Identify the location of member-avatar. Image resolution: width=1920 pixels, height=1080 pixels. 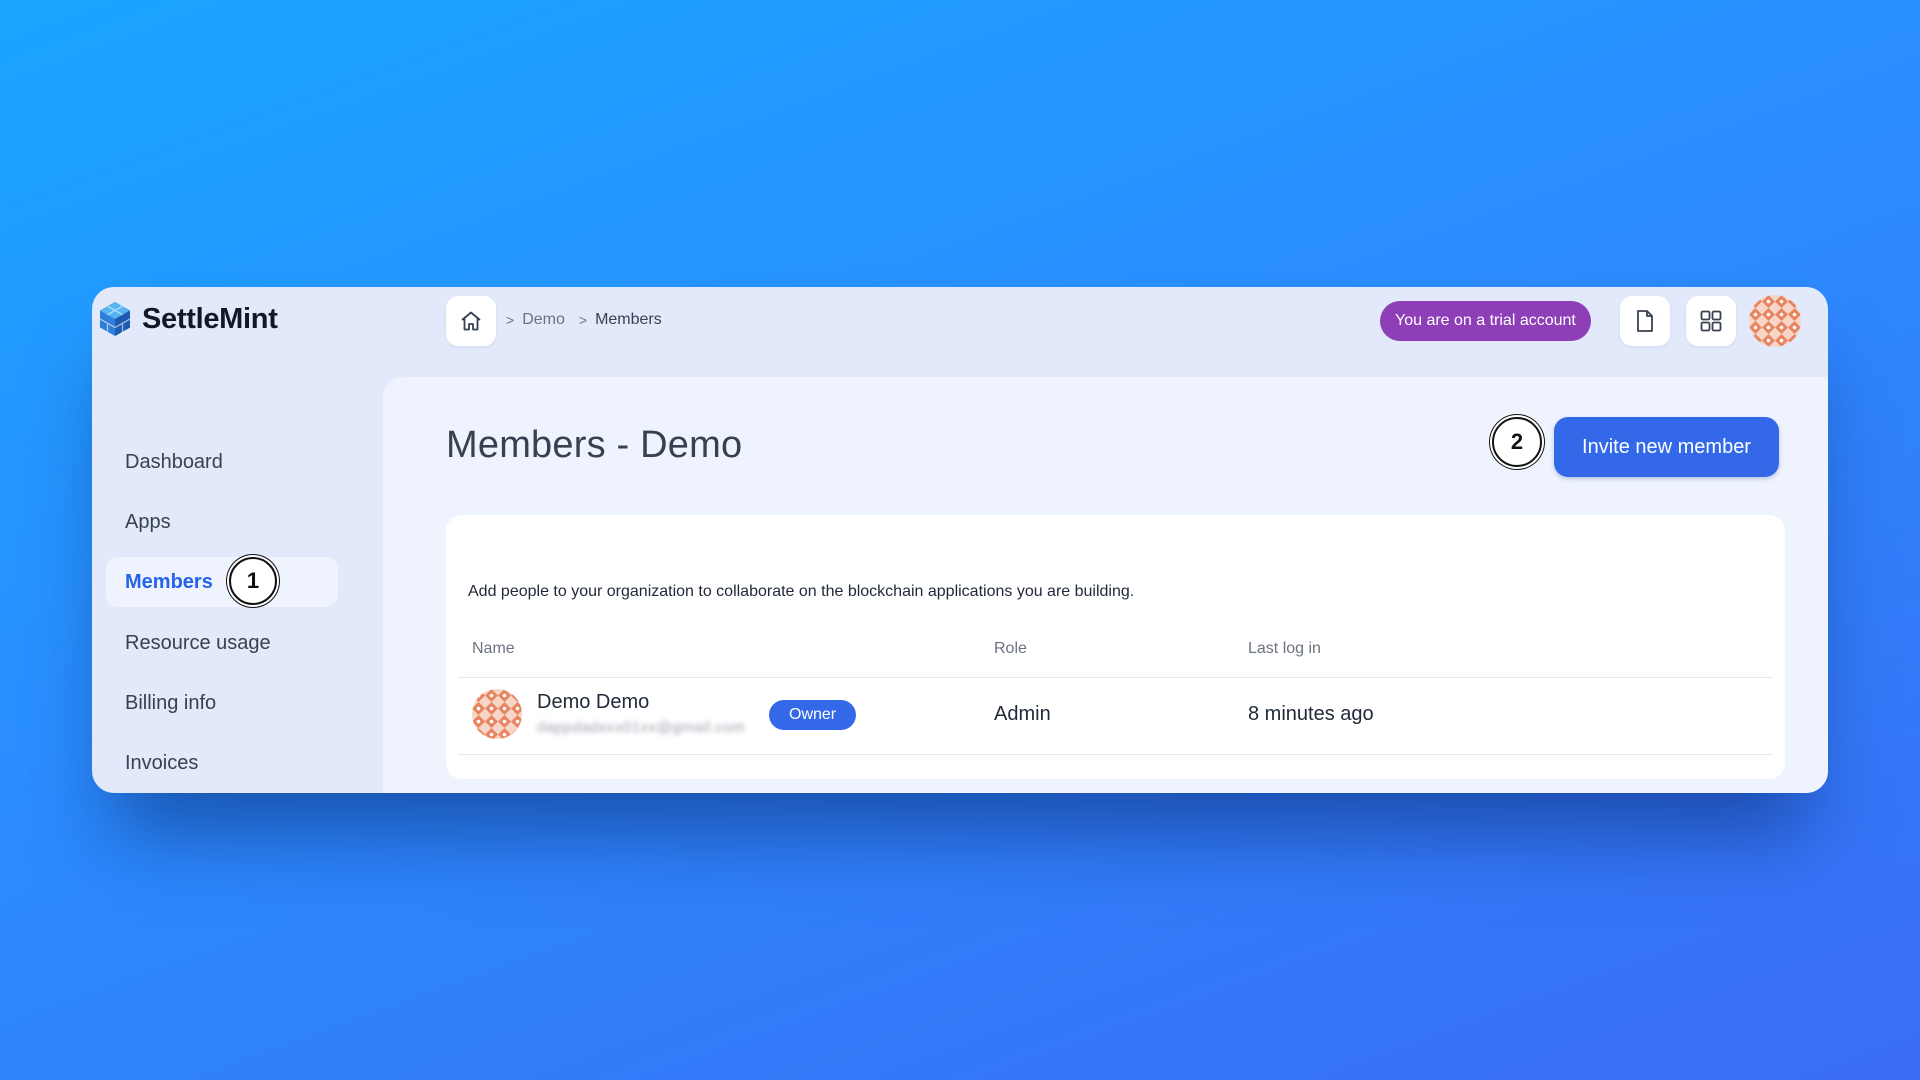
(497, 714).